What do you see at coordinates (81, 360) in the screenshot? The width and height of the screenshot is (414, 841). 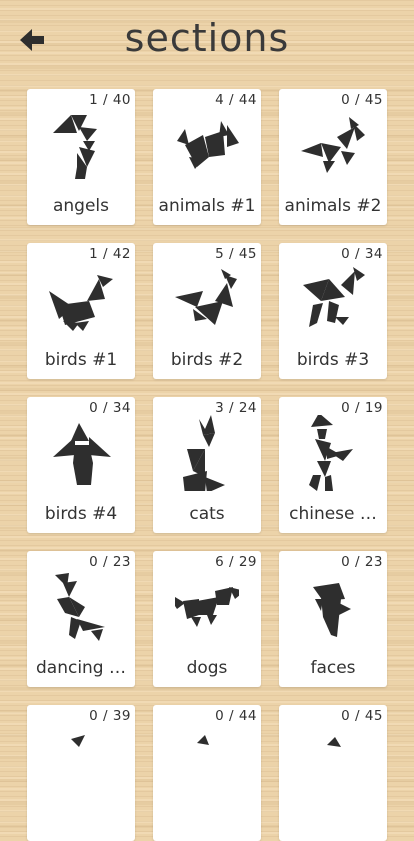 I see `section-label: birds #1` at bounding box center [81, 360].